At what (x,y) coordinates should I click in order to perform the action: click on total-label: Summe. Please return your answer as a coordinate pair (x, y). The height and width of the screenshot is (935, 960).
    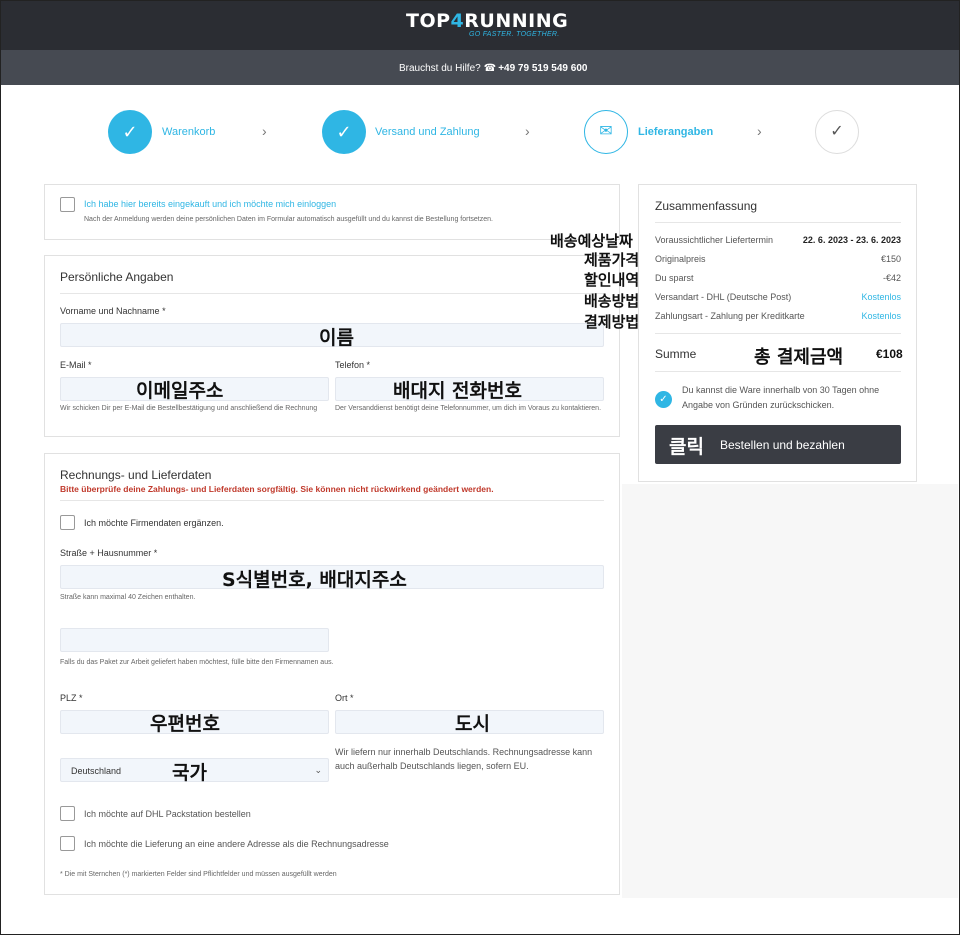
    Looking at the image, I should click on (676, 354).